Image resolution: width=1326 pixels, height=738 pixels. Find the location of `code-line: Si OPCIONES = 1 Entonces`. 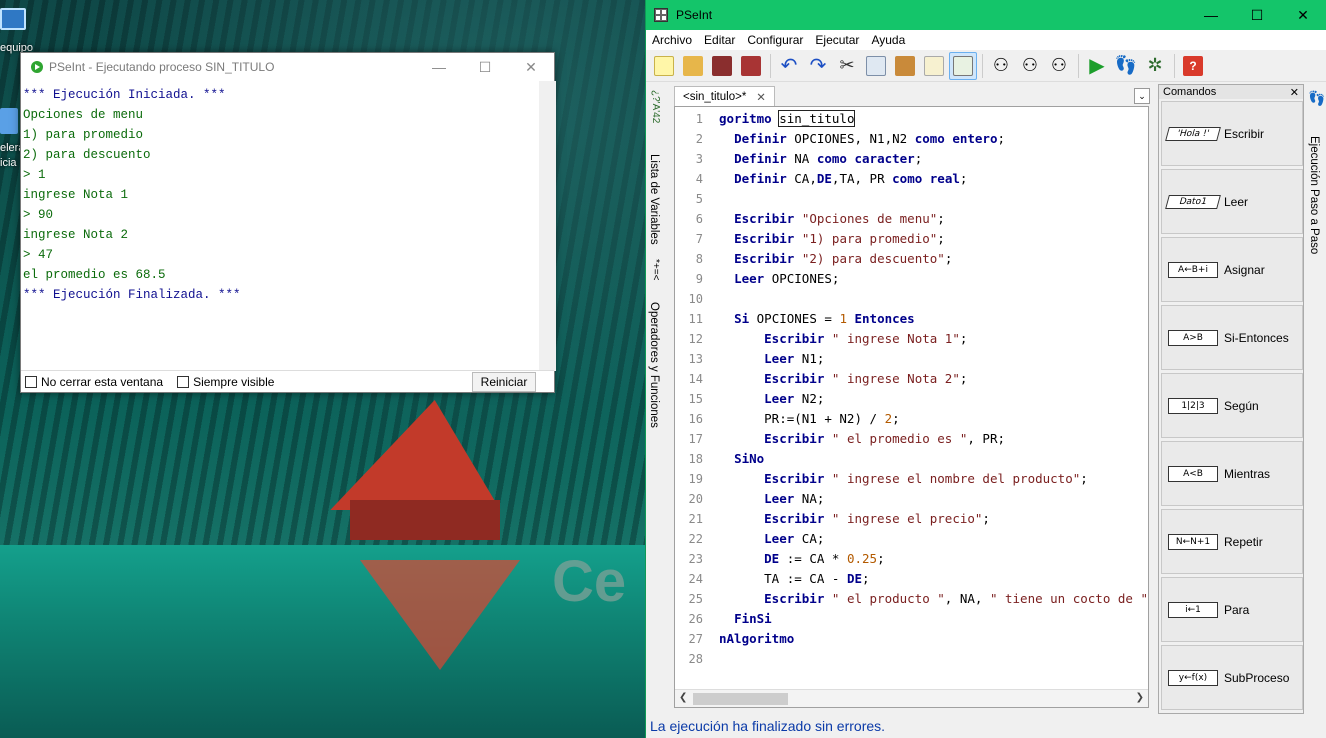

code-line: Si OPCIONES = 1 Entonces is located at coordinates (933, 319).